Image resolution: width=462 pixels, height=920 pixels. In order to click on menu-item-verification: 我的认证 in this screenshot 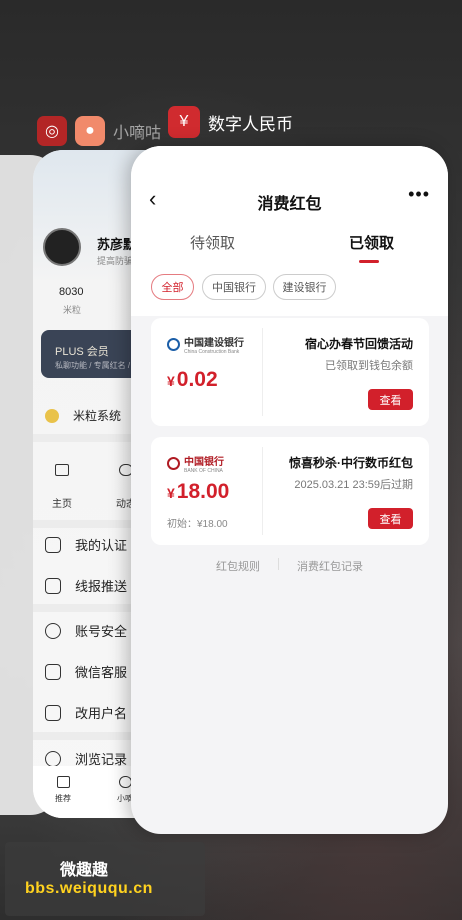, I will do `click(86, 544)`.